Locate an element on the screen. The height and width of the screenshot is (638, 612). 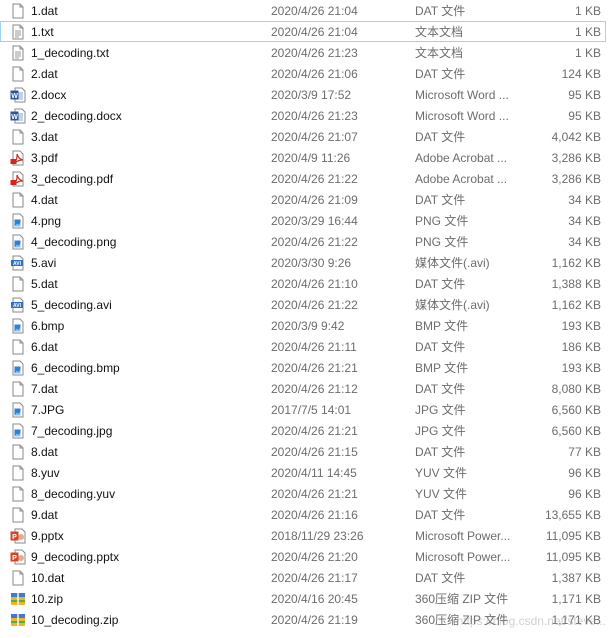
file-type: 360压缩 ZIP 文件 is located at coordinates (462, 620).